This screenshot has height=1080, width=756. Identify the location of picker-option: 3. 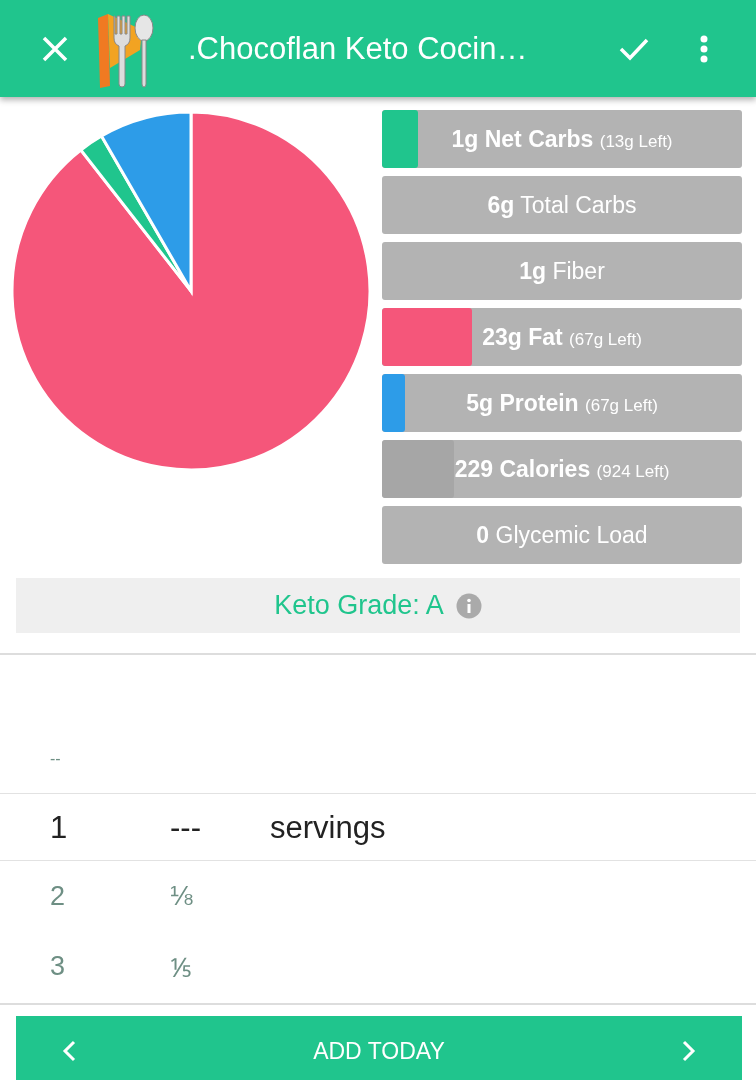
(110, 966).